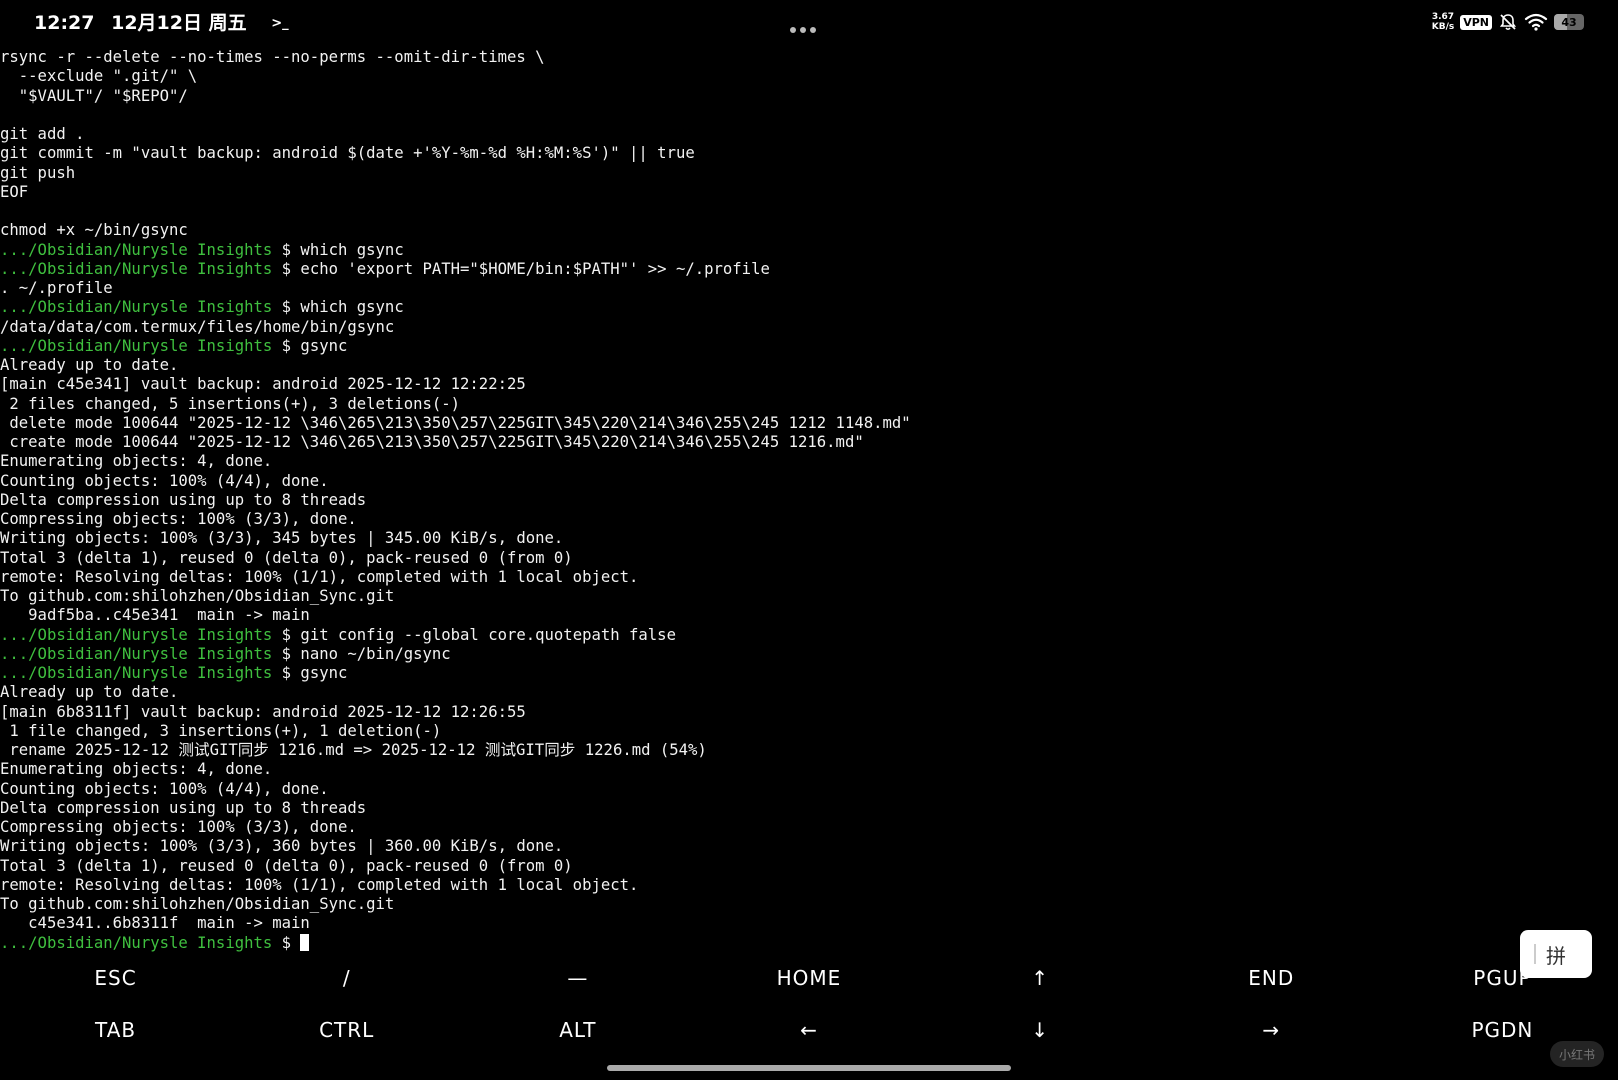  Describe the element at coordinates (338, 249) in the screenshot. I see `terminal-line-text: $ which gsync` at that location.